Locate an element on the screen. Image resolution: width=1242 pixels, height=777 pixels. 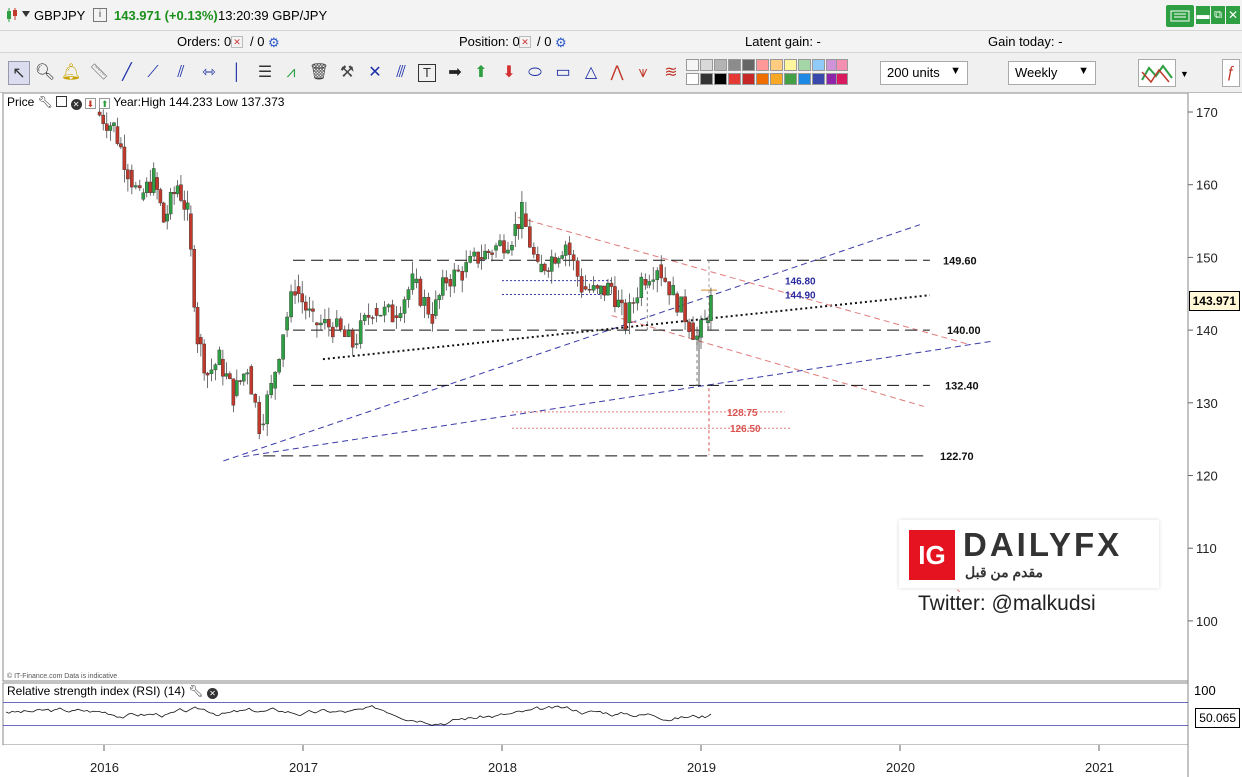
pattern-icon: ⋀ is located at coordinates (617, 73).